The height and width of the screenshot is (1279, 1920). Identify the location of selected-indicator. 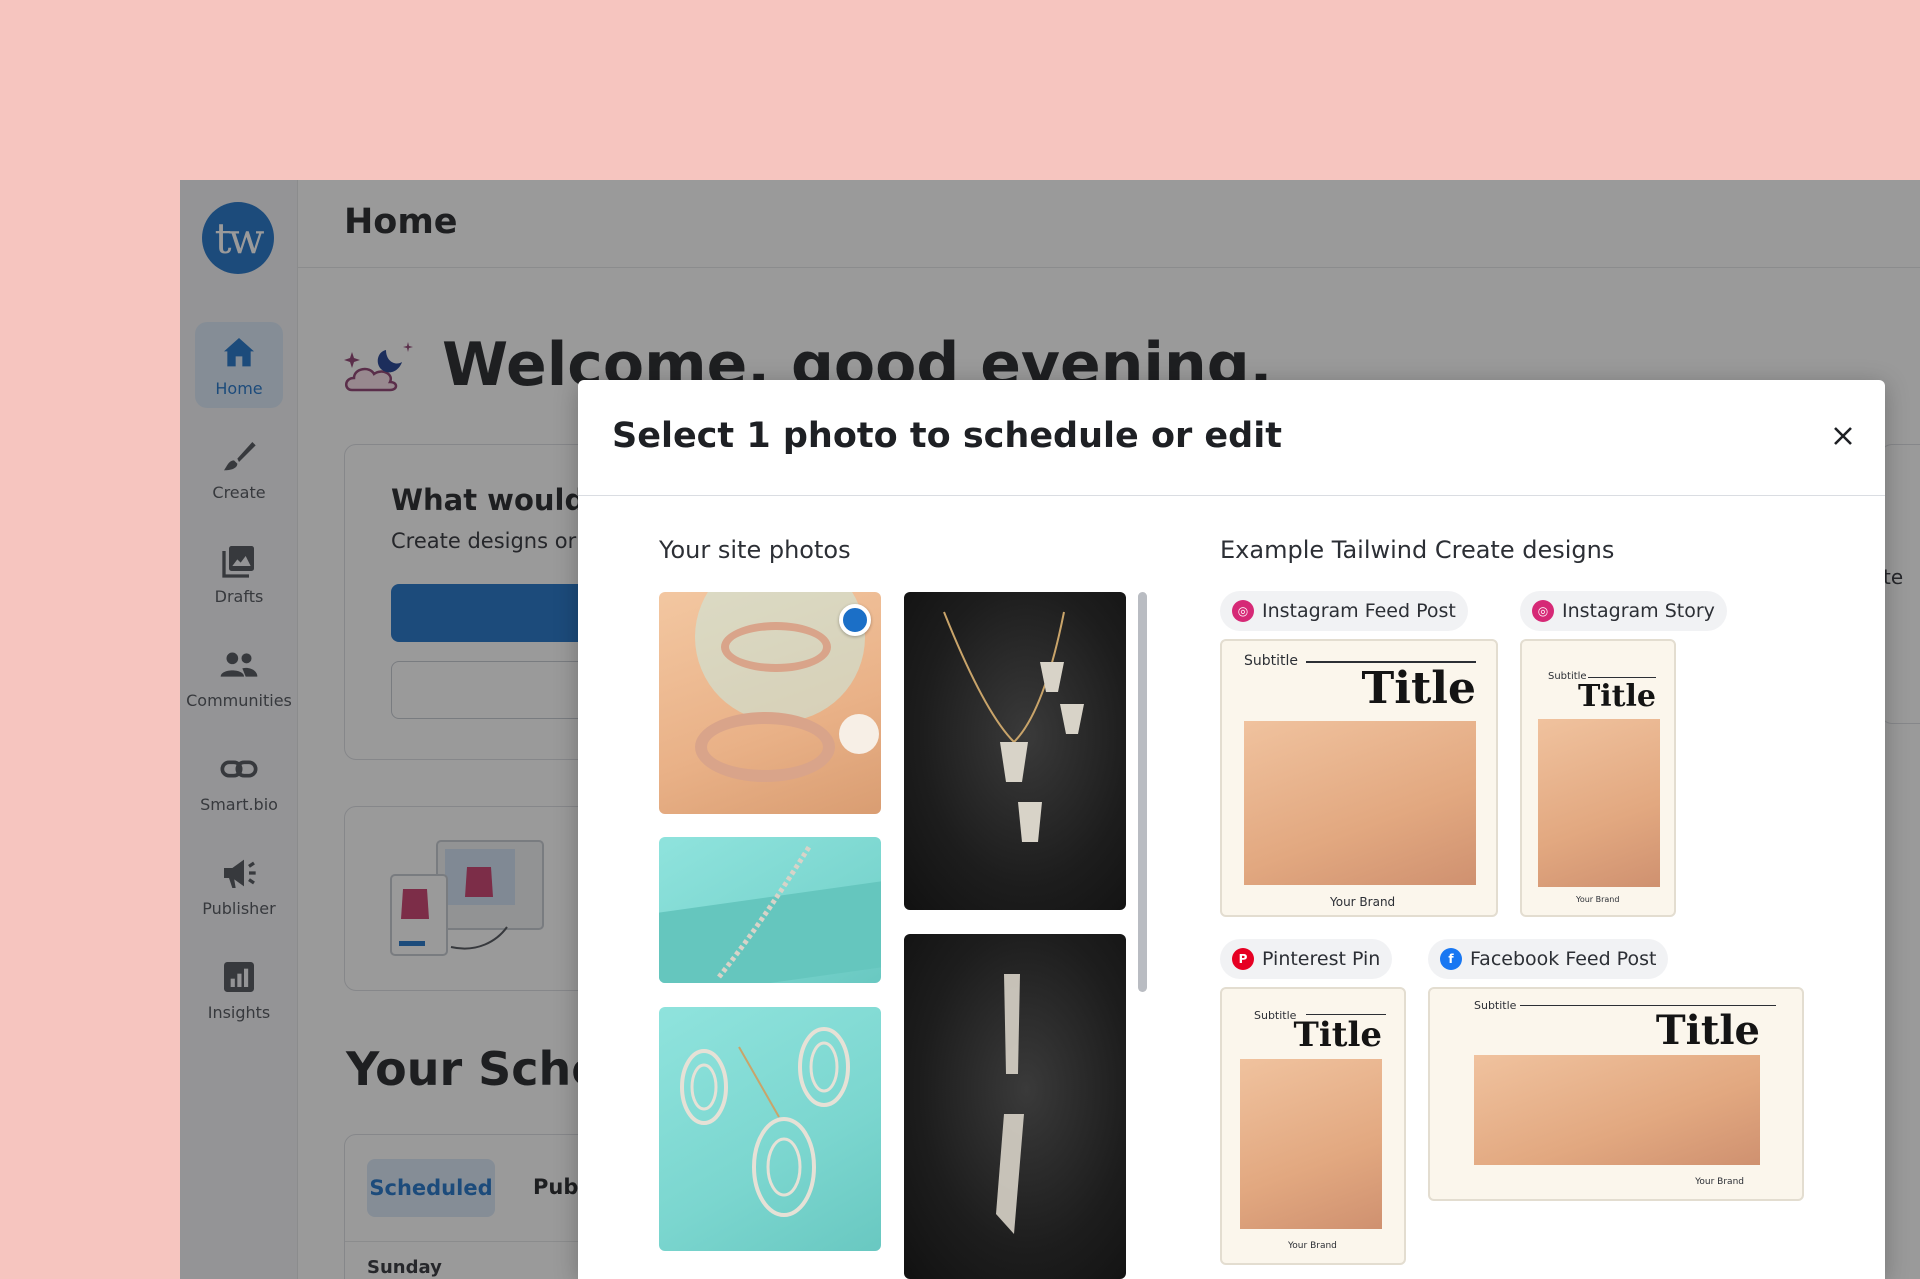
(855, 620).